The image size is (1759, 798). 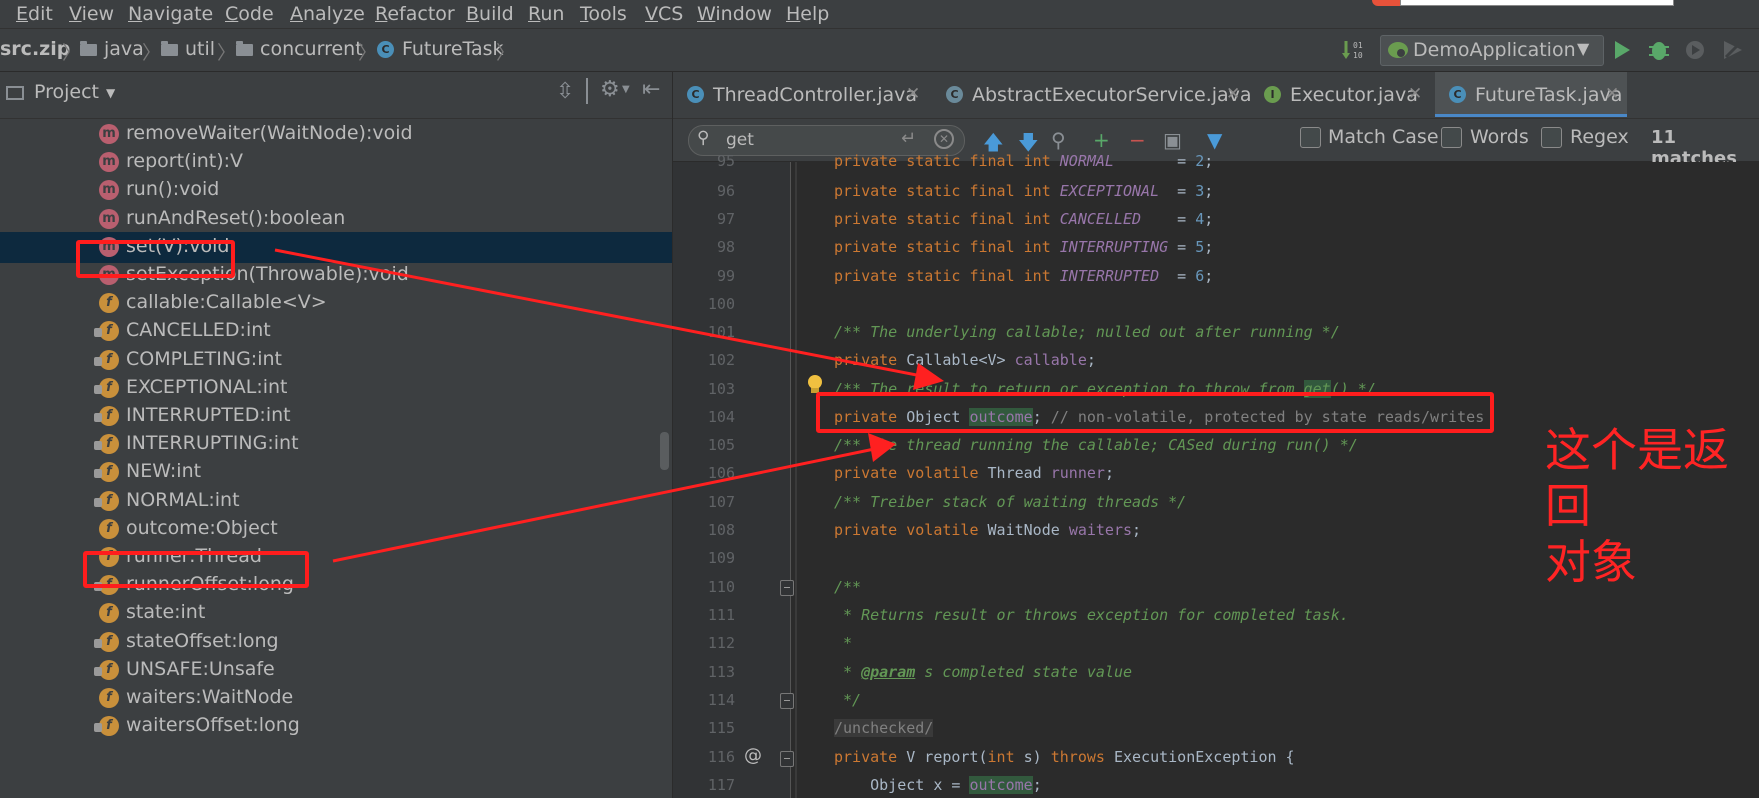 What do you see at coordinates (1650, 506) in the screenshot?
I see `annotation-note: 这个是返 回 对象` at bounding box center [1650, 506].